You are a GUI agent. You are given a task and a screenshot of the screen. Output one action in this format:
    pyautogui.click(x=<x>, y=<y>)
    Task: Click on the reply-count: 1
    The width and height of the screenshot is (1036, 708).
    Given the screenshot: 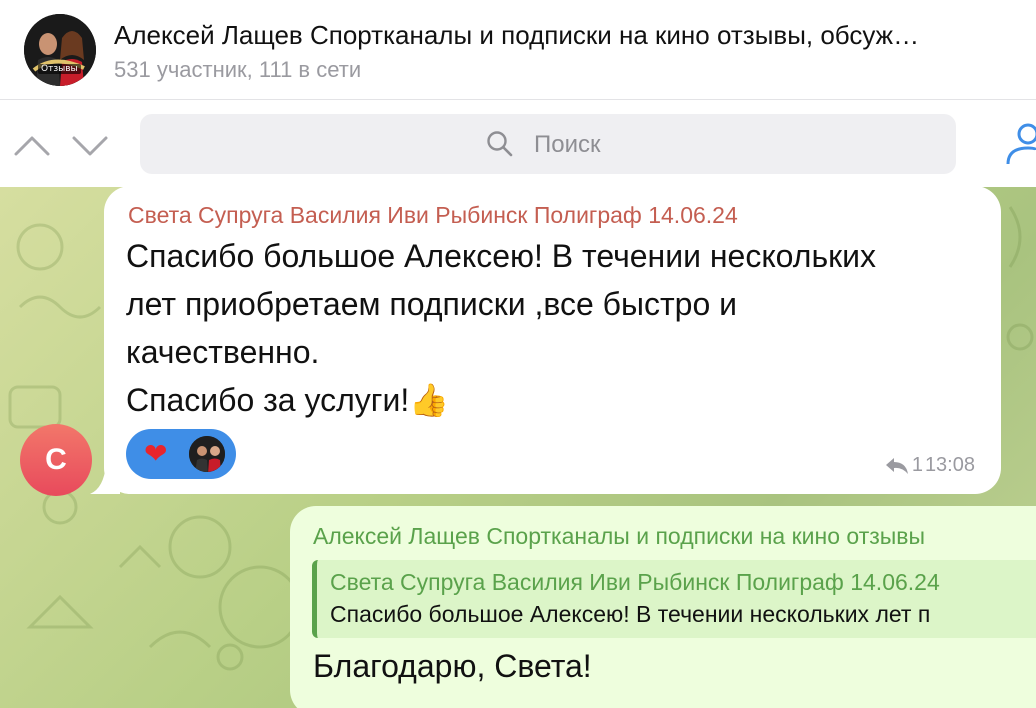 What is the action you would take?
    pyautogui.click(x=917, y=465)
    